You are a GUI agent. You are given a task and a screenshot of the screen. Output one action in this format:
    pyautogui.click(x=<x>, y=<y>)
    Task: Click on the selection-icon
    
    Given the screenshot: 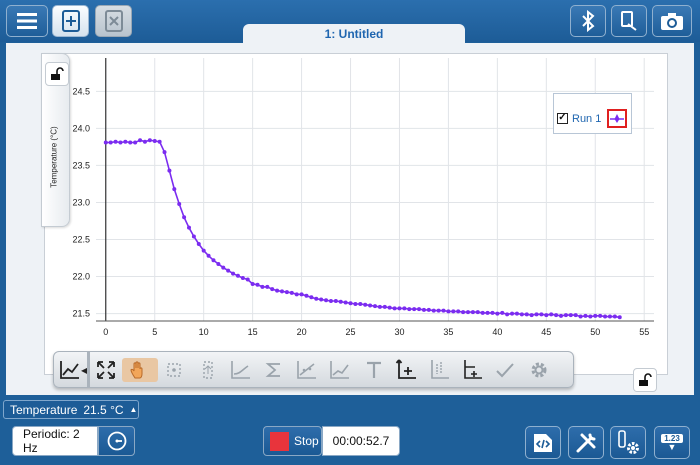 What is the action you would take?
    pyautogui.click(x=208, y=370)
    